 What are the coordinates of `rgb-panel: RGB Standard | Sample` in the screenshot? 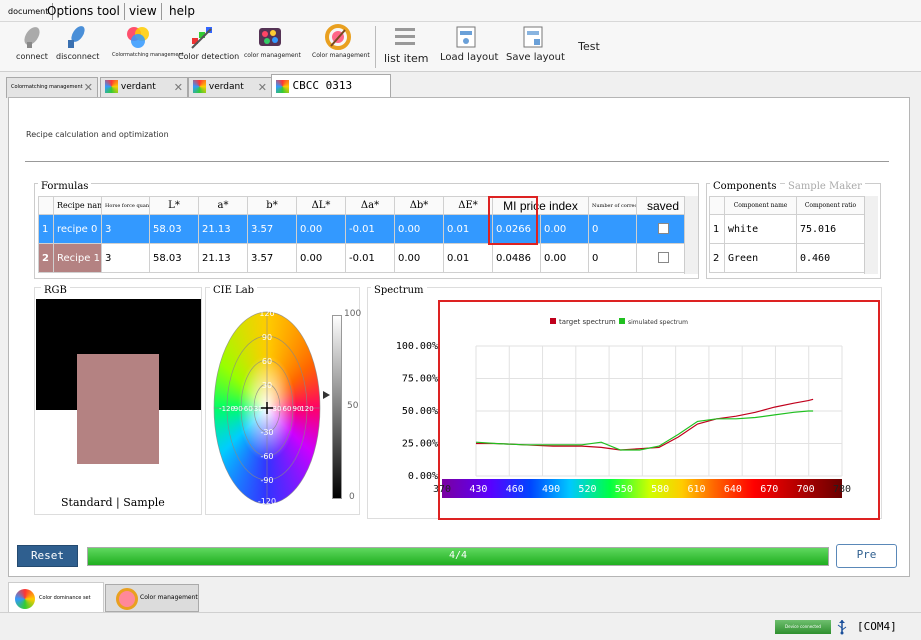 It's located at (118, 400).